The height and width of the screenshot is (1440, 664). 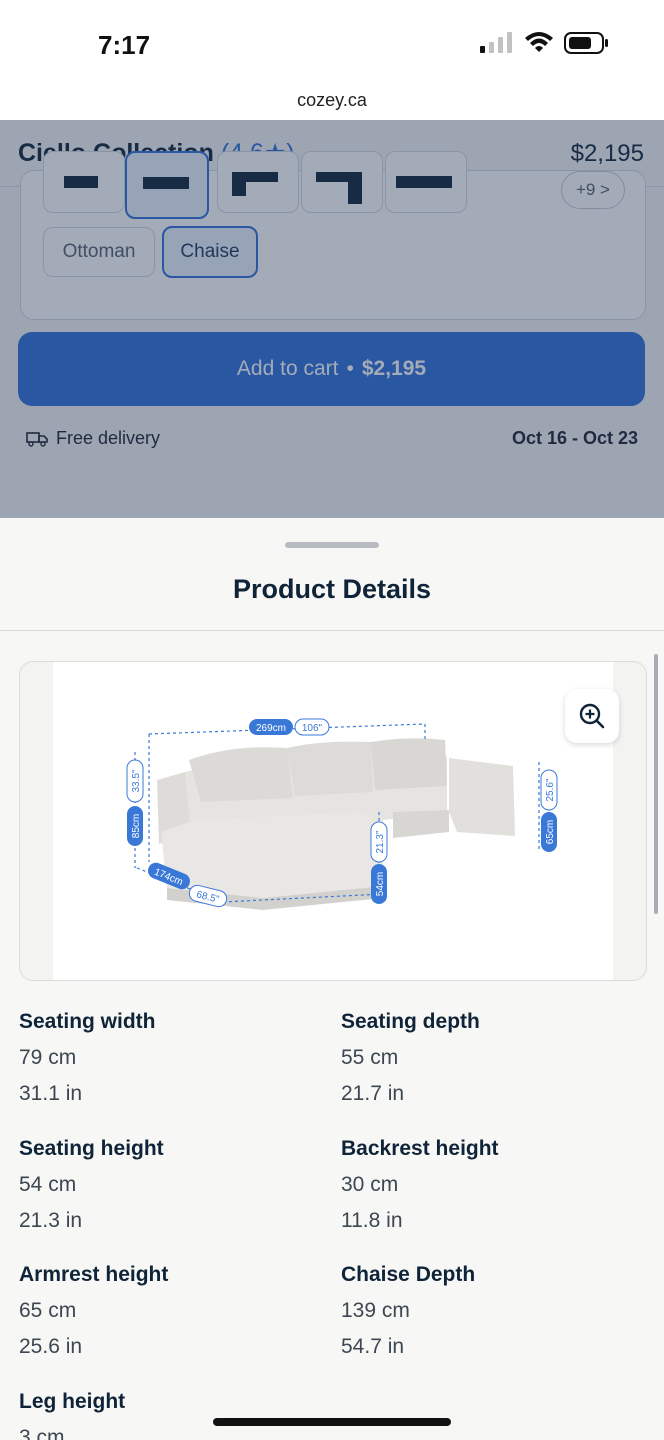 I want to click on label-seat-in: 21.3", so click(x=380, y=841).